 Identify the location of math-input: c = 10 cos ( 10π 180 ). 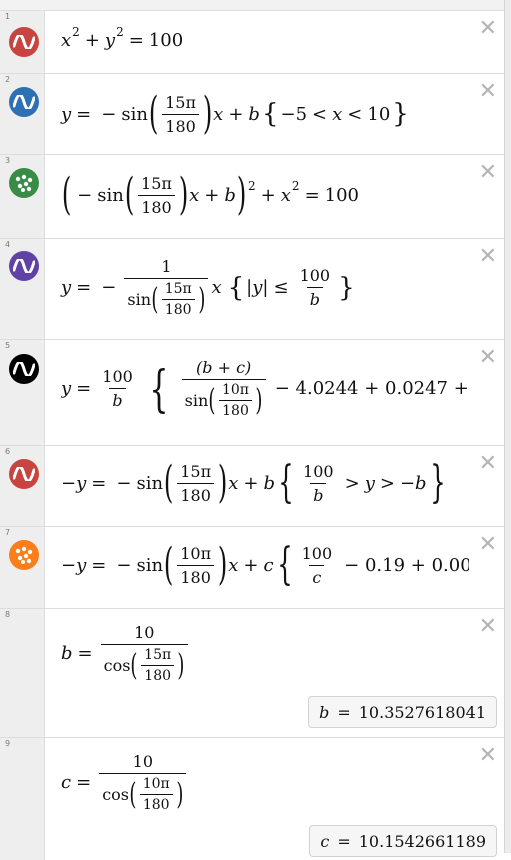
(125, 782).